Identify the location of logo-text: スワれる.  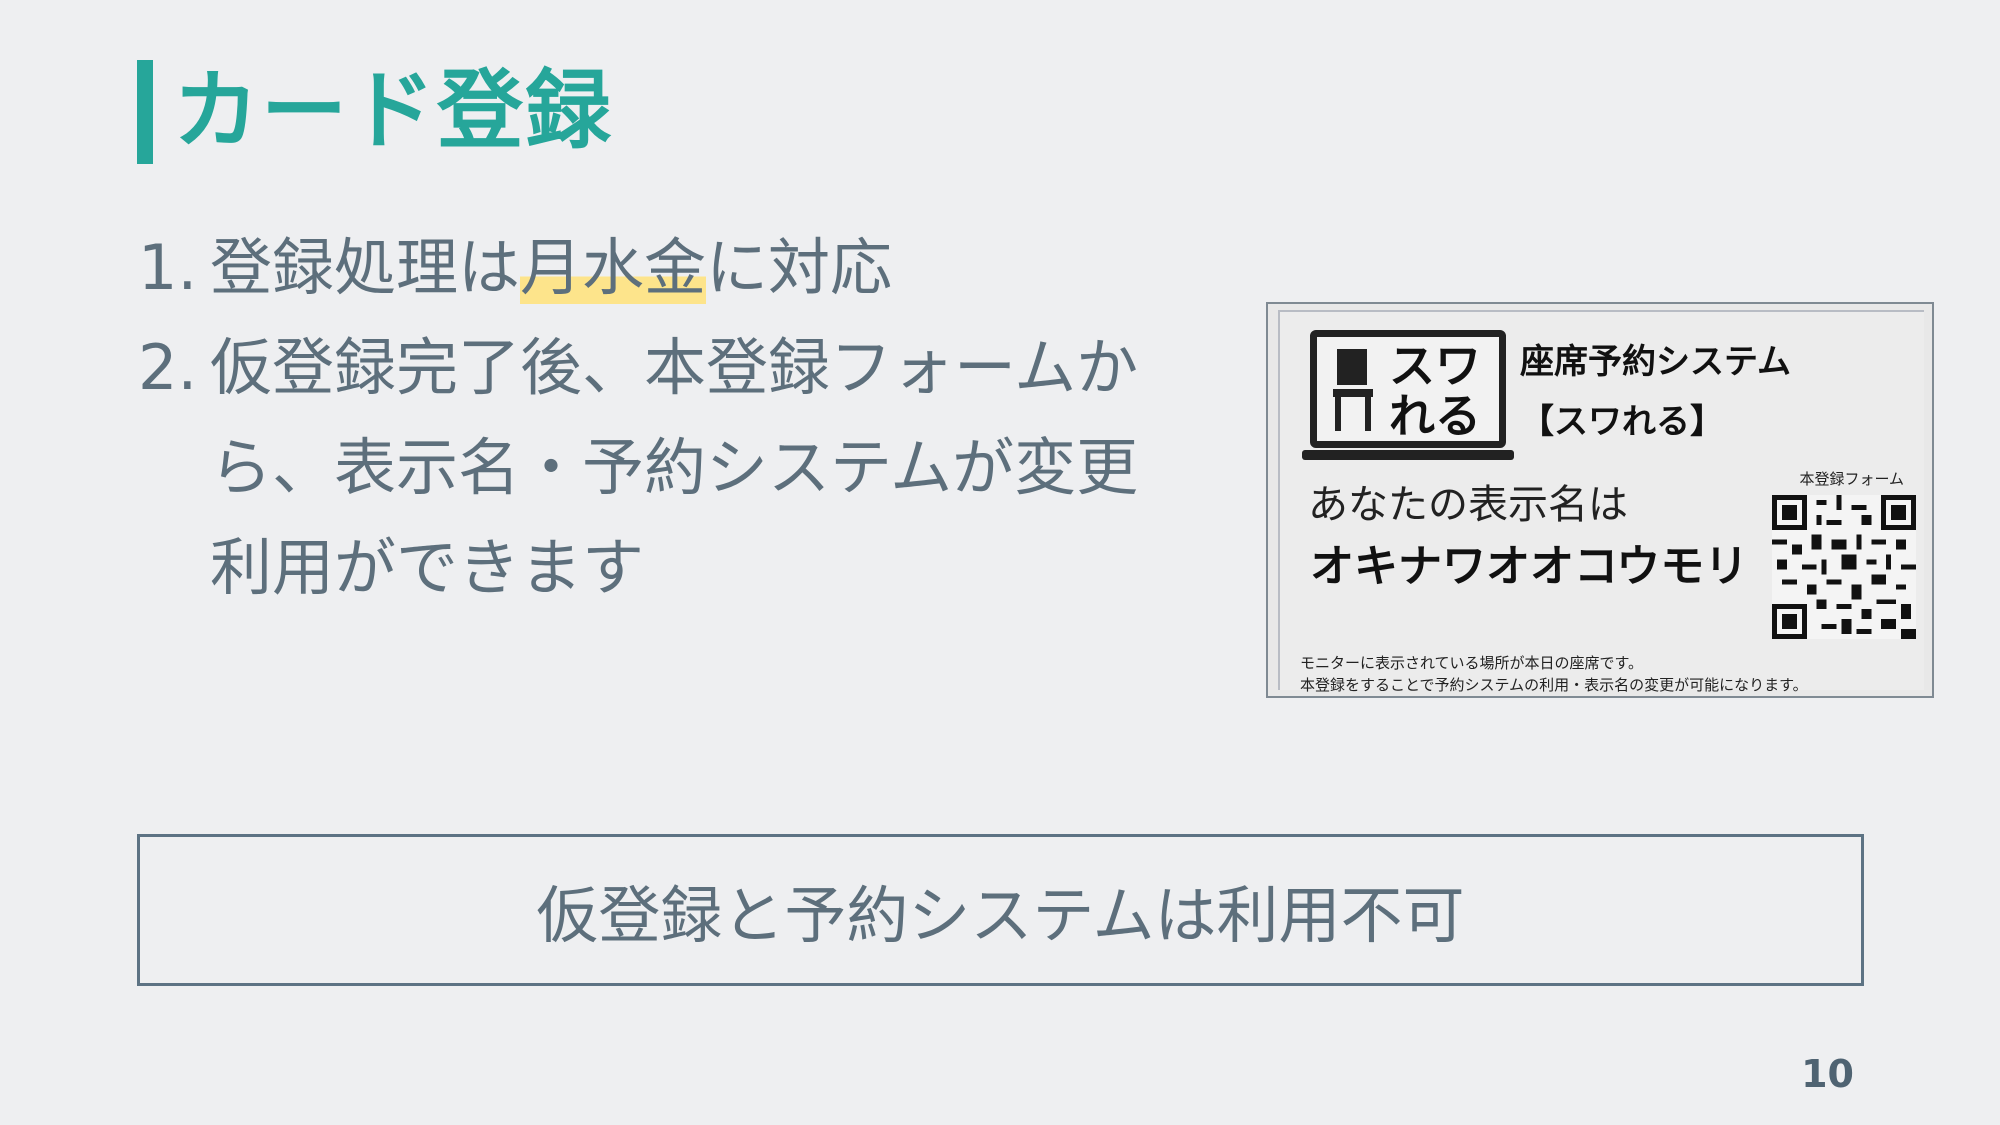
(1435, 391).